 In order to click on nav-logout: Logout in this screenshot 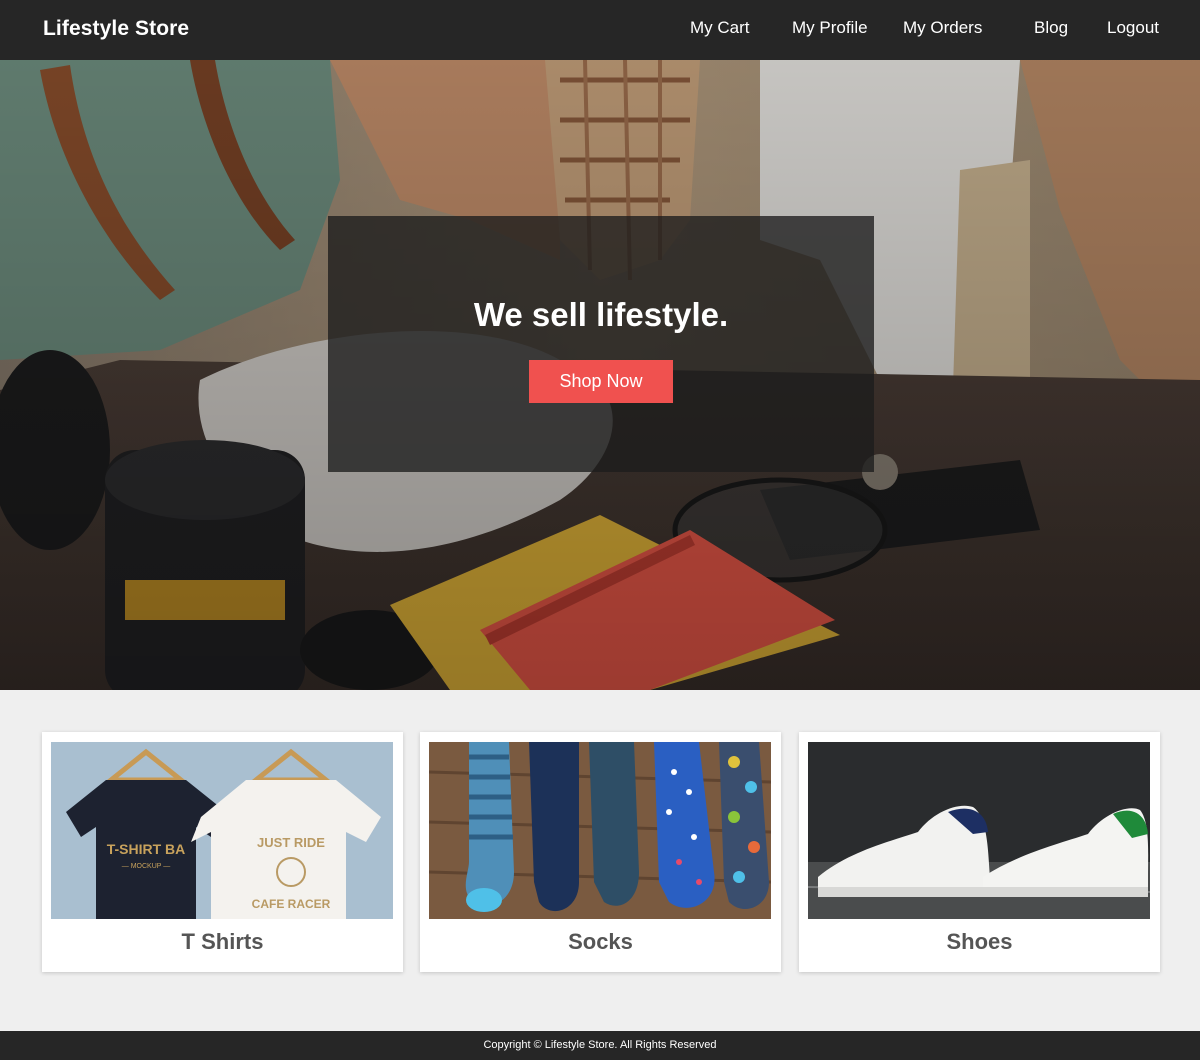, I will do `click(1133, 28)`.